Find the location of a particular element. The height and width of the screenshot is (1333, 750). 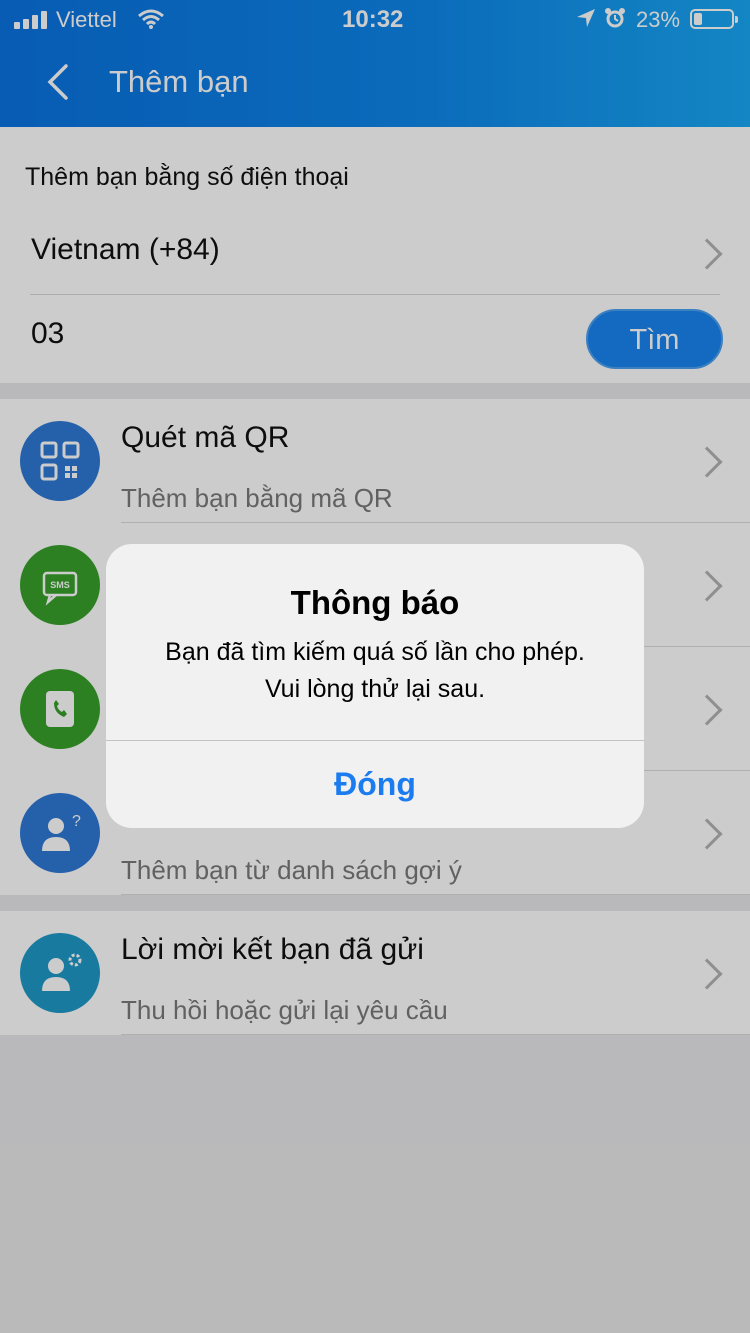

close-button: Đóng is located at coordinates (375, 784).